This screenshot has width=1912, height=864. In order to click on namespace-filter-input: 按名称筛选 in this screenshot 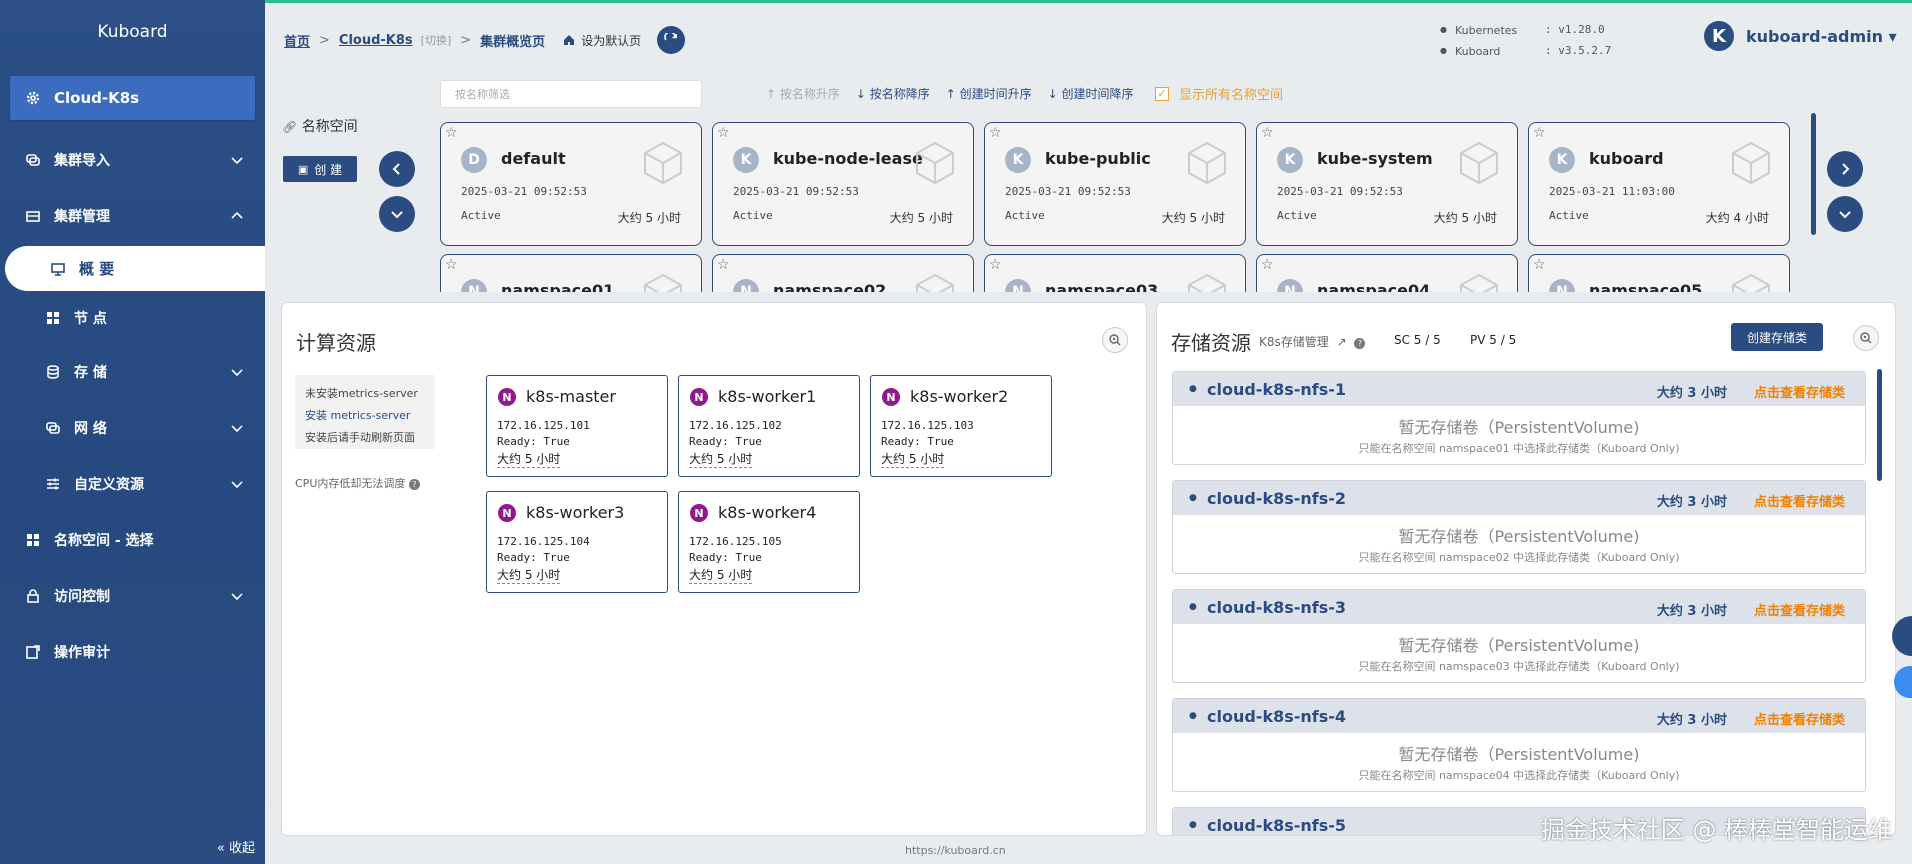, I will do `click(571, 94)`.